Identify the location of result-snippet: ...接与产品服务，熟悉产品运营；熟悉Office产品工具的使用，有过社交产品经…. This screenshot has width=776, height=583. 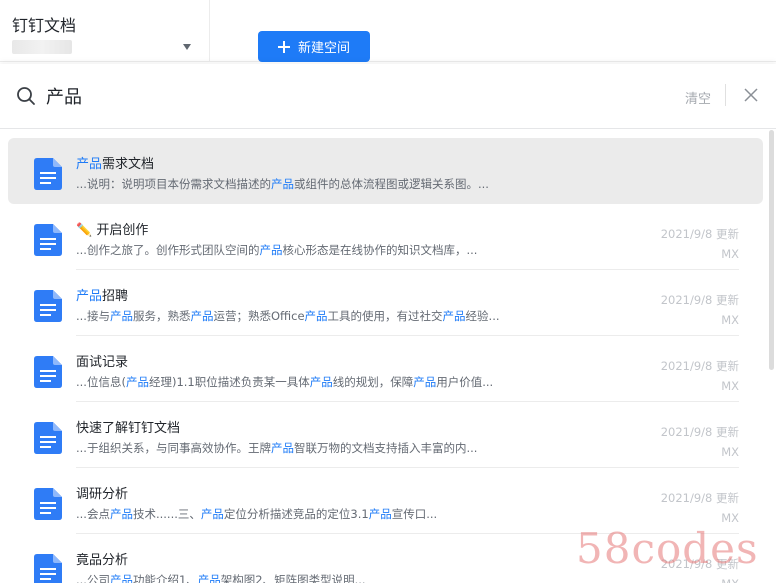
(288, 316).